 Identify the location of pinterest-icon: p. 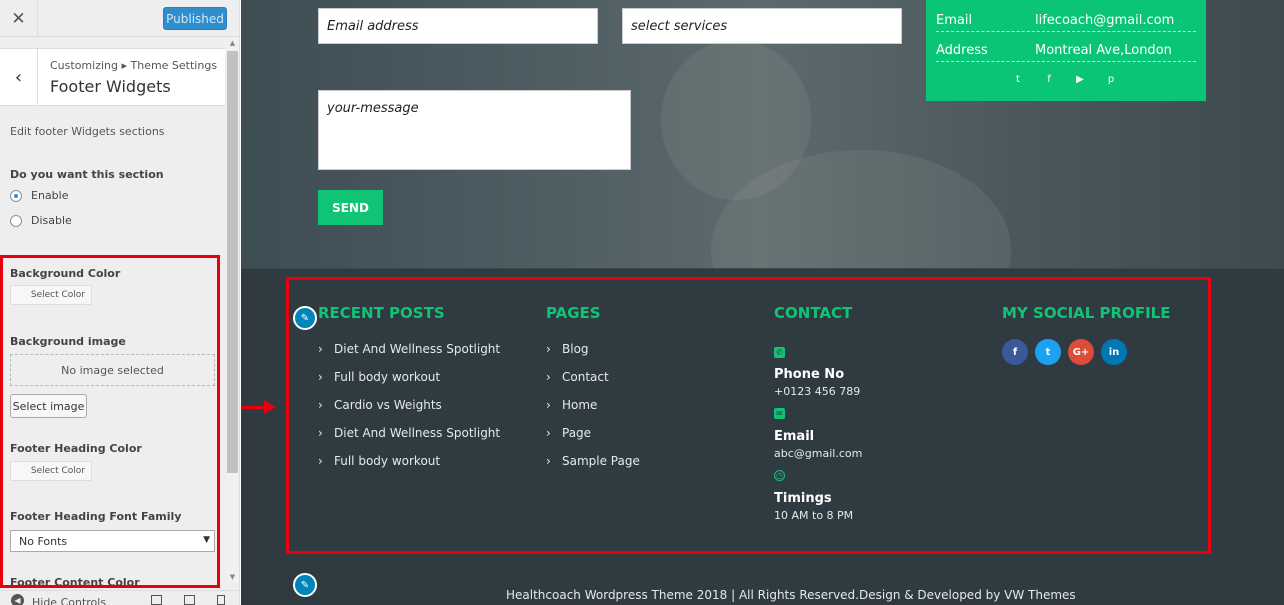
(1111, 79).